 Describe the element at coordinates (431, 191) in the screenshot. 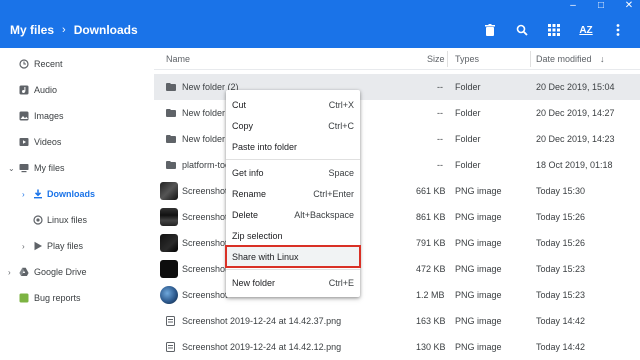

I see `file-size: 661 KB` at that location.